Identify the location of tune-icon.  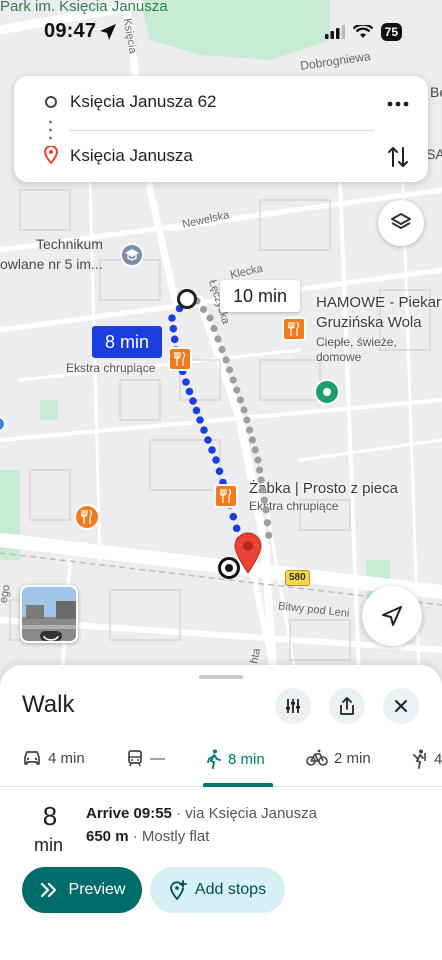
(293, 706).